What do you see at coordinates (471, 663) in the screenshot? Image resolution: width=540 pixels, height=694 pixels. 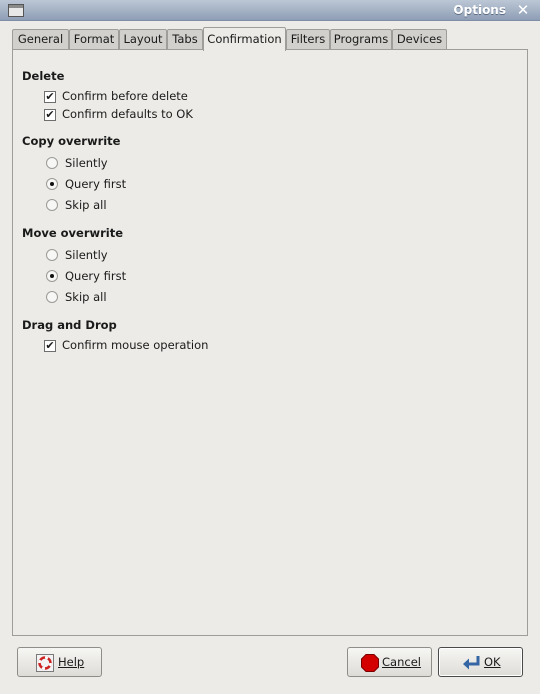 I see `enter-arrow-icon` at bounding box center [471, 663].